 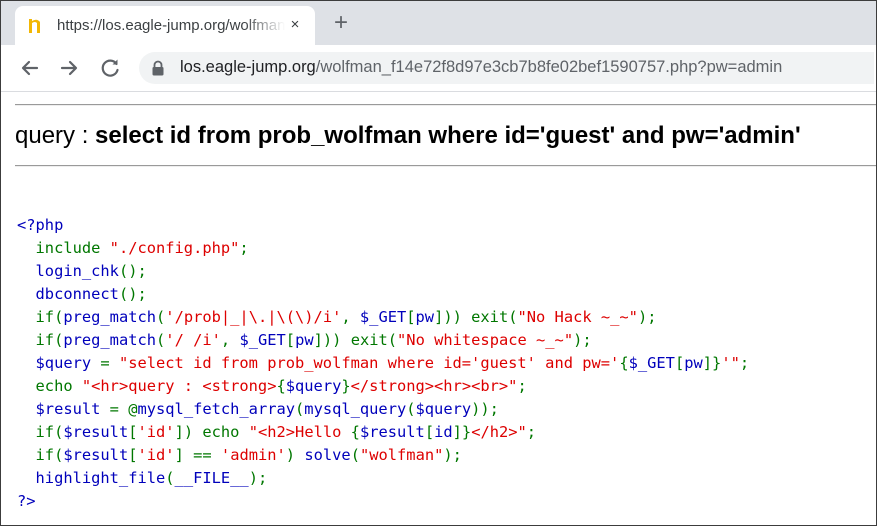 What do you see at coordinates (193, 340) in the screenshot?
I see `code-token: '/ /i'` at bounding box center [193, 340].